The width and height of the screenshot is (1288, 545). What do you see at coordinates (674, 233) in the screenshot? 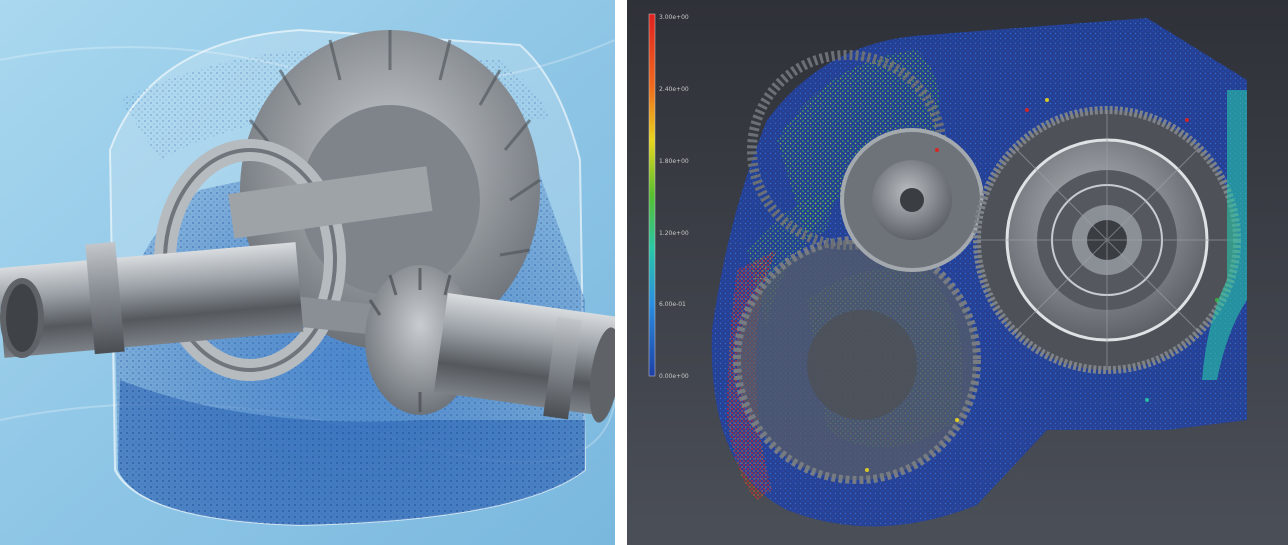
I see `legend-tick-3: 1.20e+00` at bounding box center [674, 233].